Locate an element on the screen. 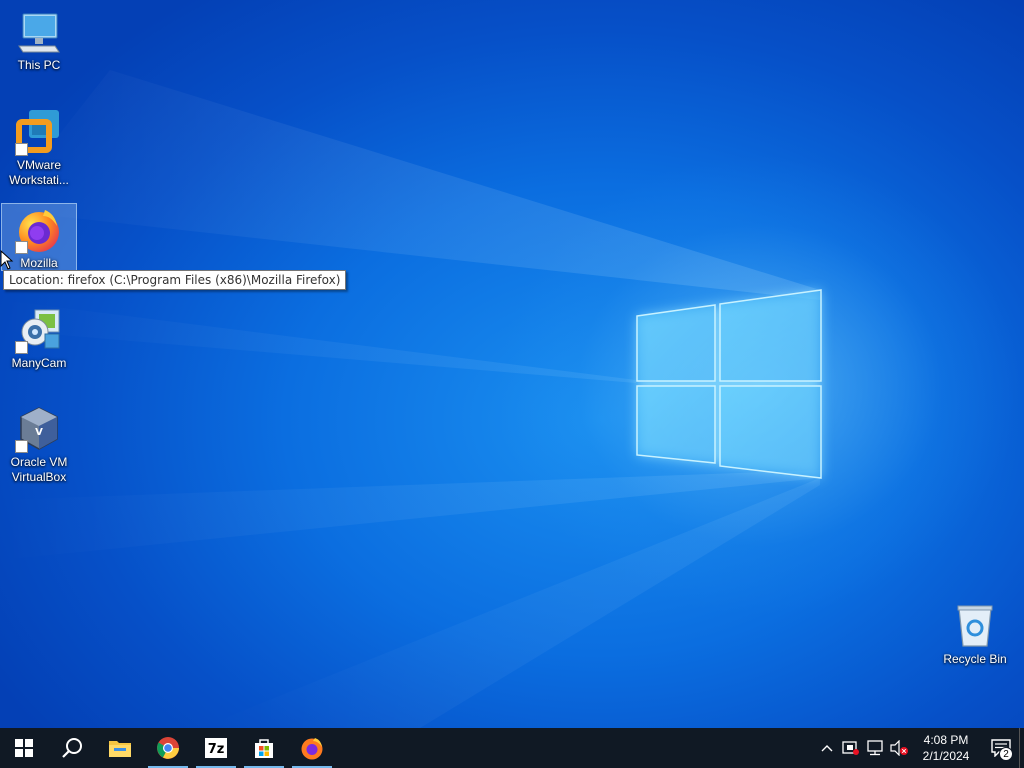 This screenshot has width=1024, height=768. desktop-icon-label: ManyCam is located at coordinates (39, 363).